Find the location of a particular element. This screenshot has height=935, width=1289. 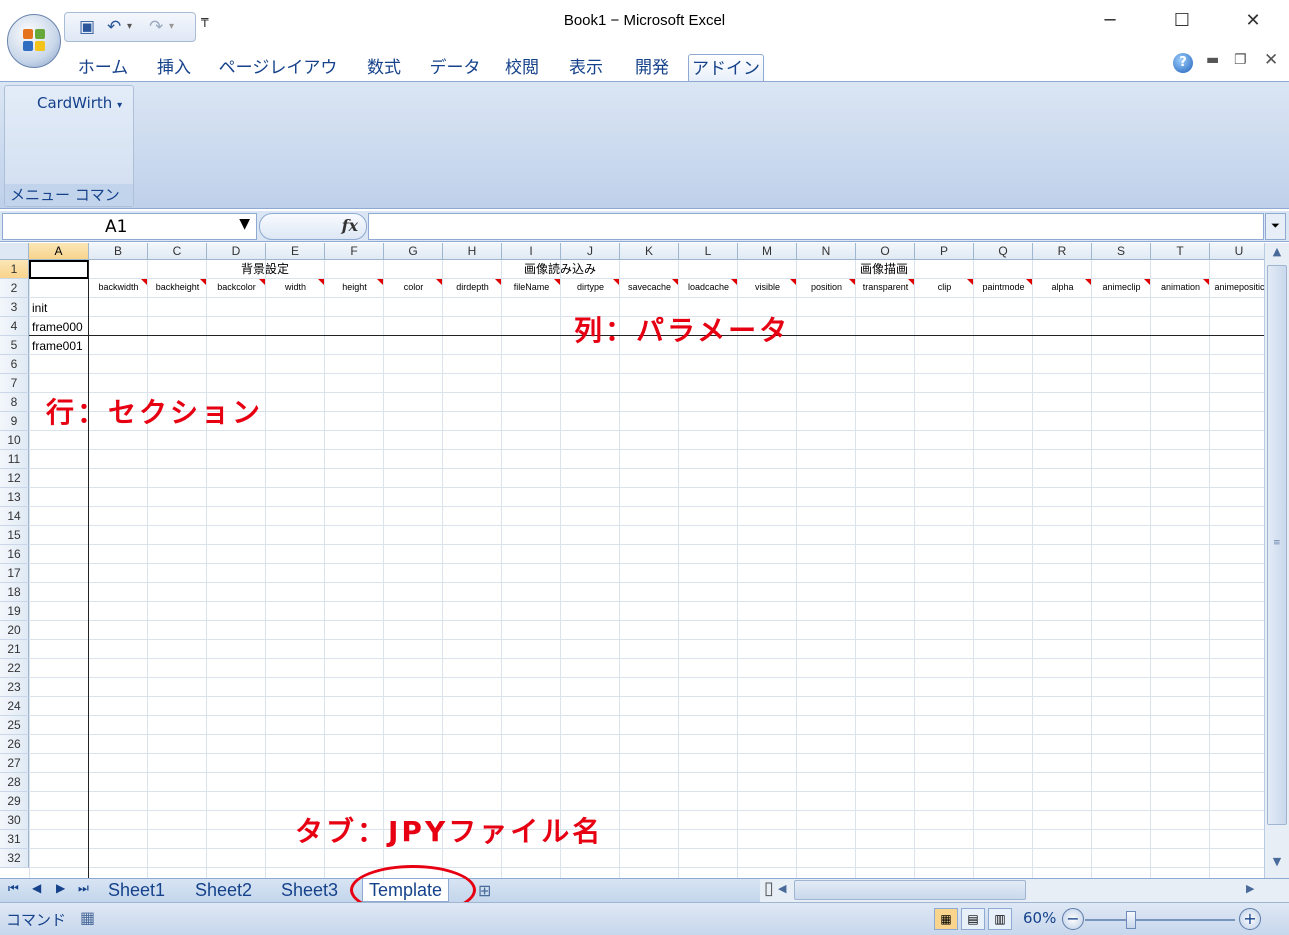

row-header-19: 19 is located at coordinates (14, 611).